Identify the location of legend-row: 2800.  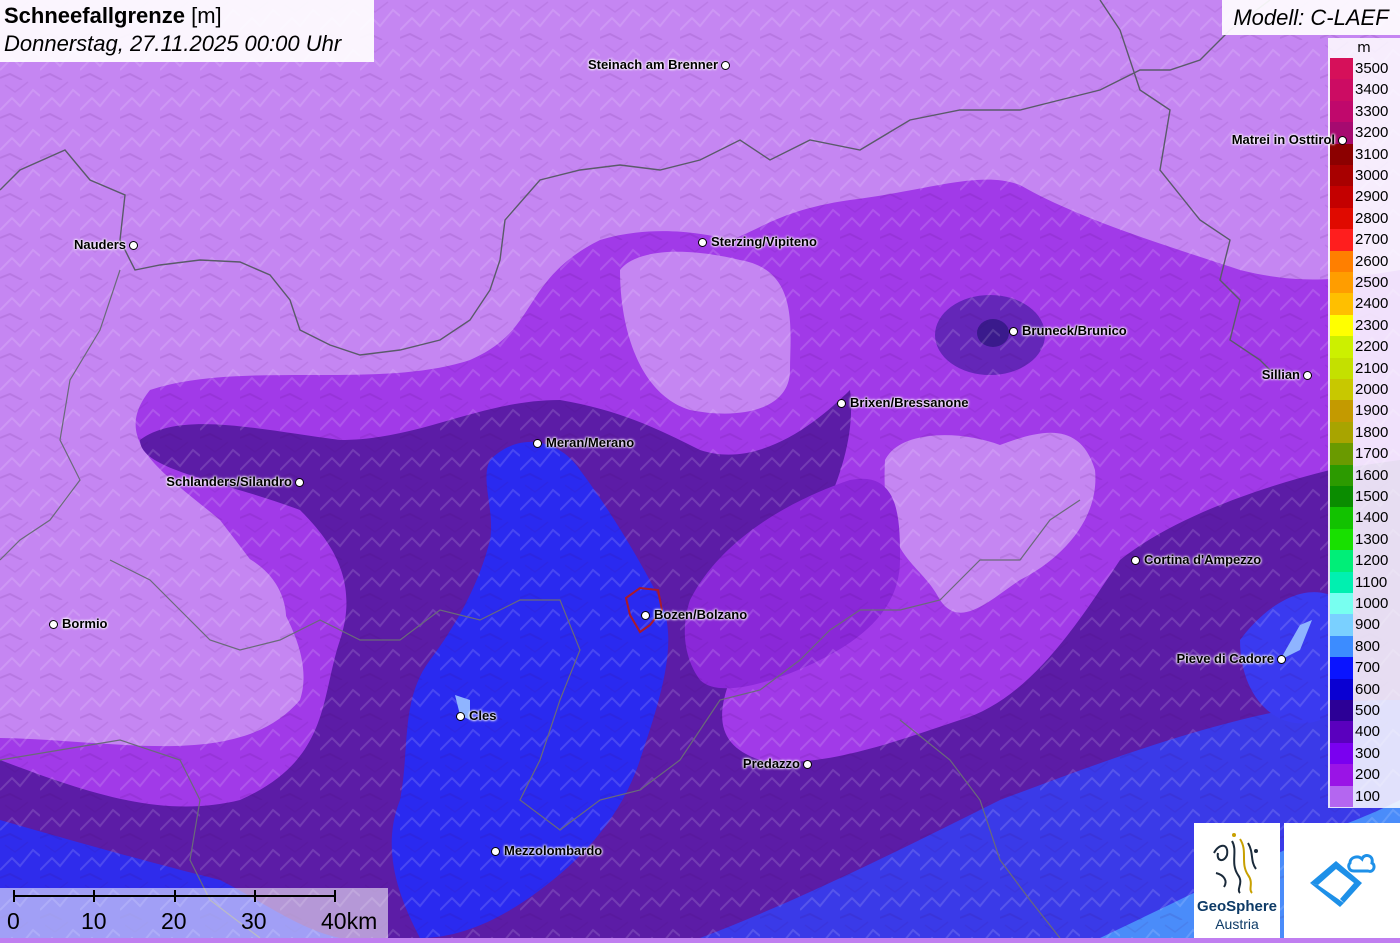
(1364, 218).